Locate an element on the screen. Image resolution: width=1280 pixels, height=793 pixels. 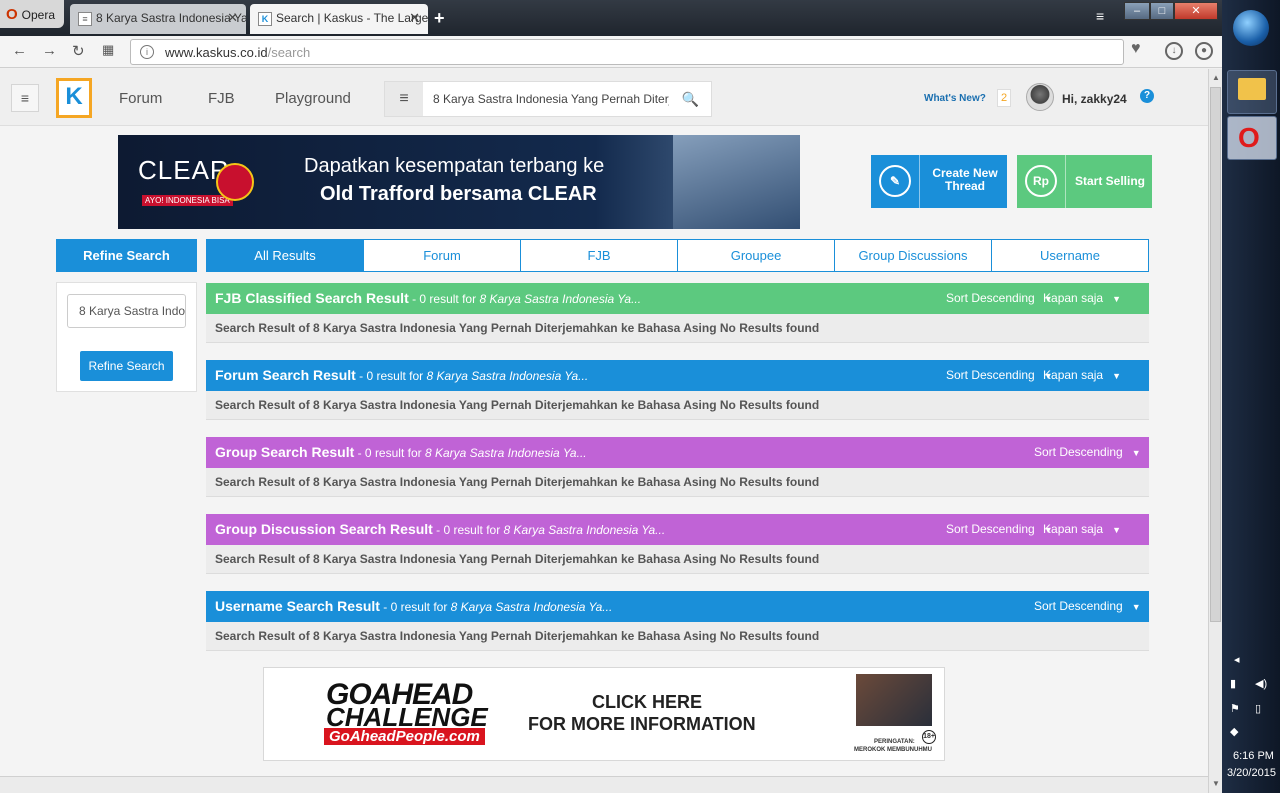
tab-forum: Forum is located at coordinates (442, 255).